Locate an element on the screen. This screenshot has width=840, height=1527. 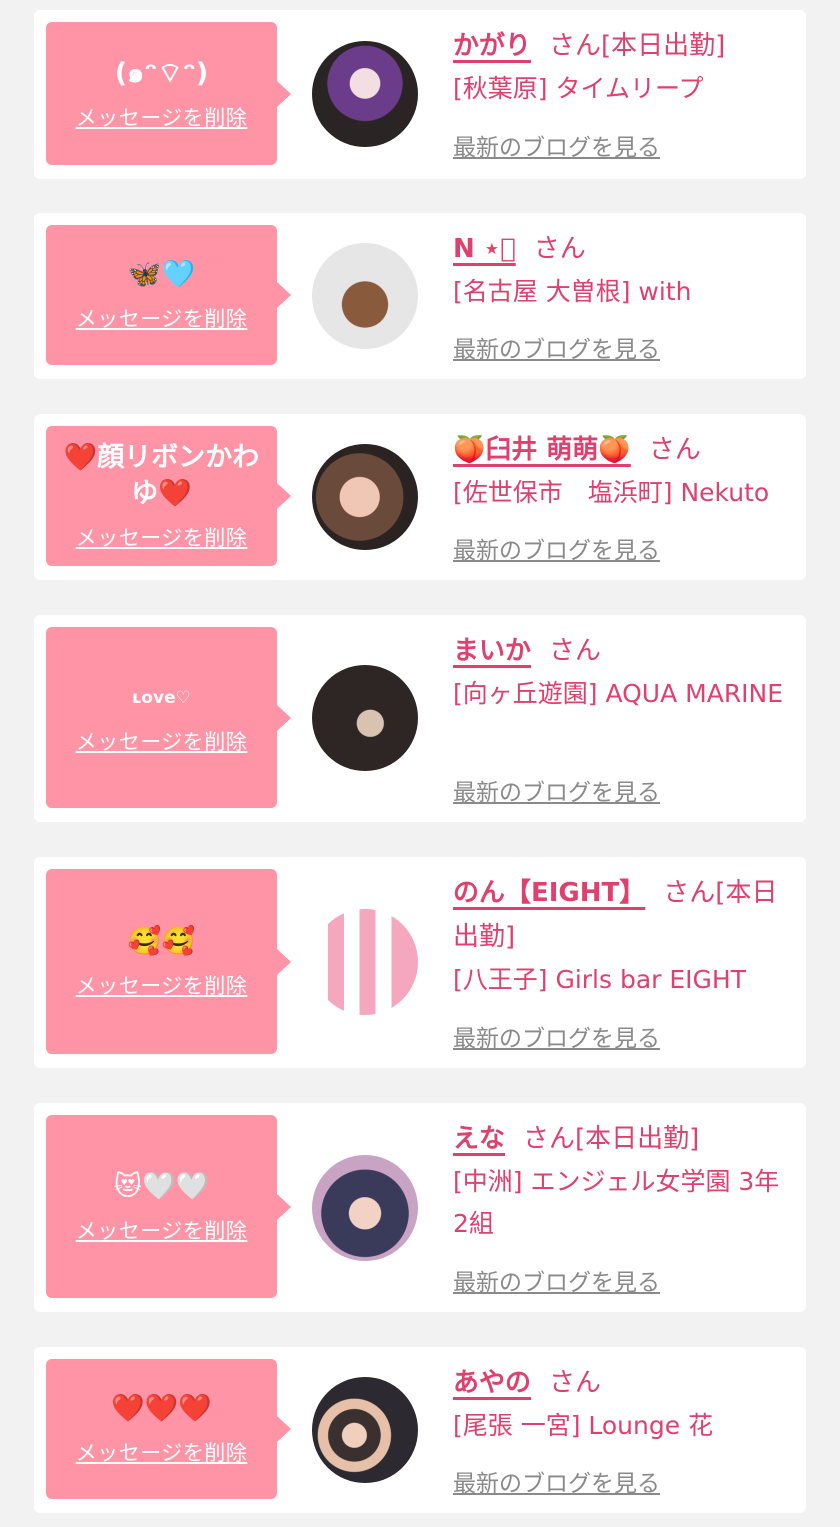
message-text: ❤️顔リボンかわゆ❤️ is located at coordinates (161, 475).